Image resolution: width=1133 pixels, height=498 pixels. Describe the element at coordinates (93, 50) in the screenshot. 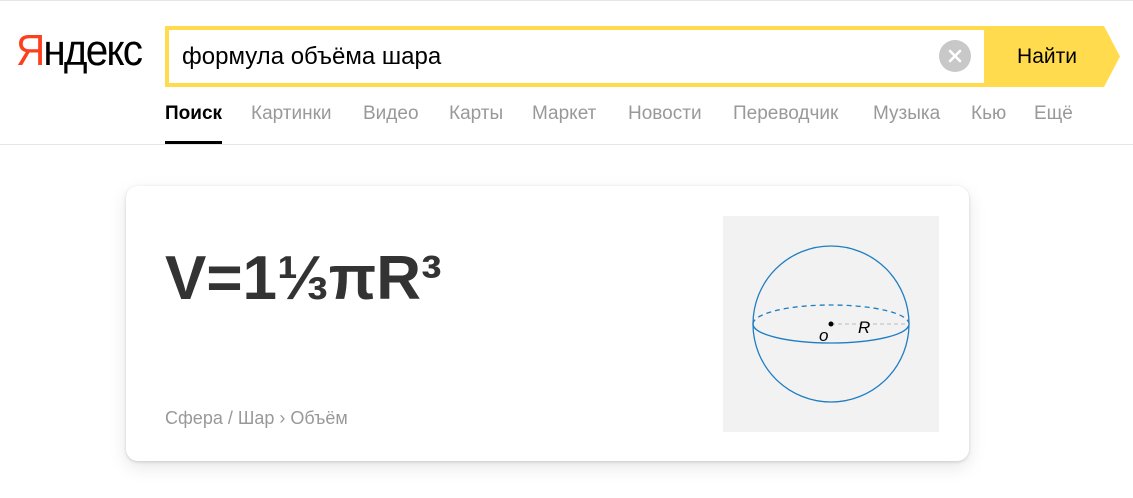

I see `logo-rest: ндекс` at that location.